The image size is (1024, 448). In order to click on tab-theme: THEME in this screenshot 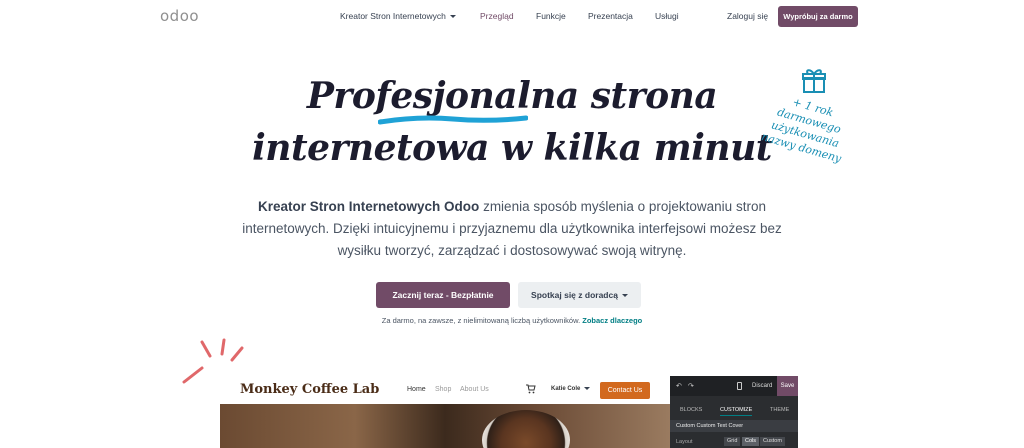, I will do `click(779, 410)`.